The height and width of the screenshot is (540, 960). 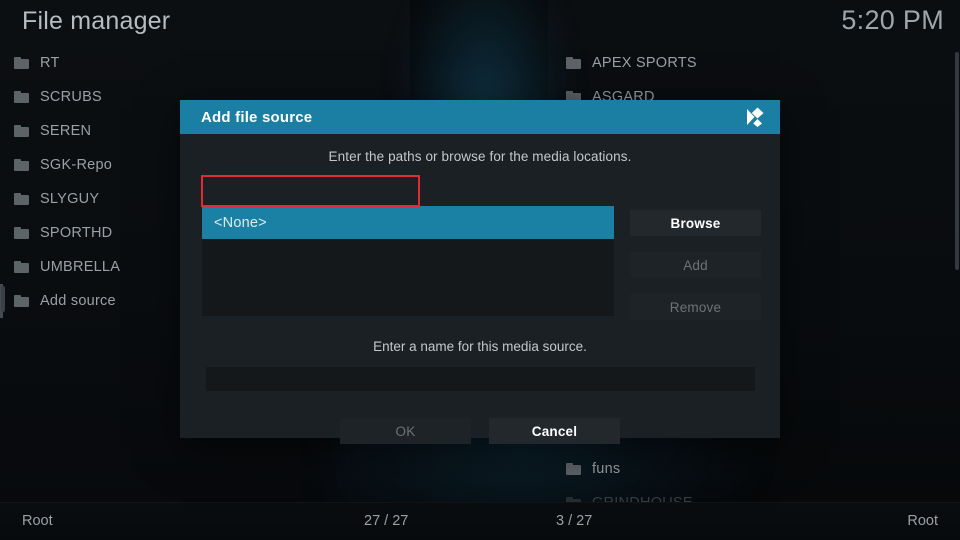 What do you see at coordinates (66, 131) in the screenshot?
I see `list-item-label: SEREN` at bounding box center [66, 131].